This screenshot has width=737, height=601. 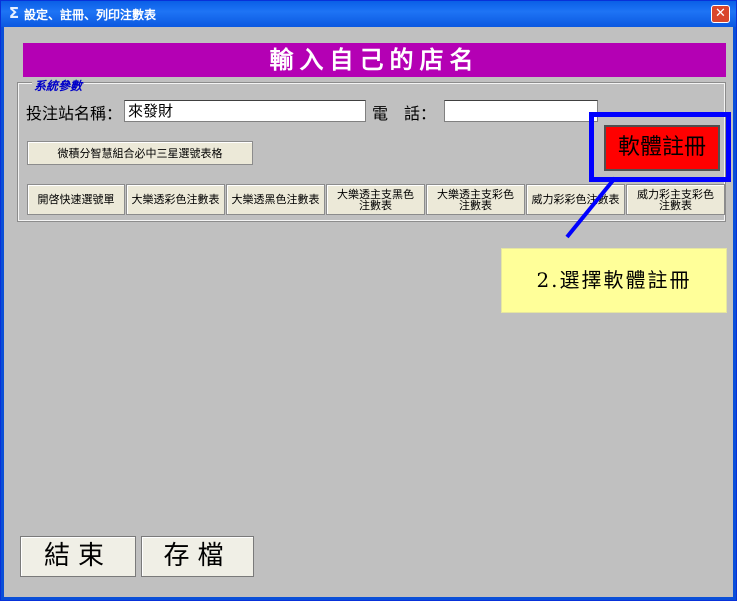 I want to click on station-name-input: 來發財, so click(x=245, y=111).